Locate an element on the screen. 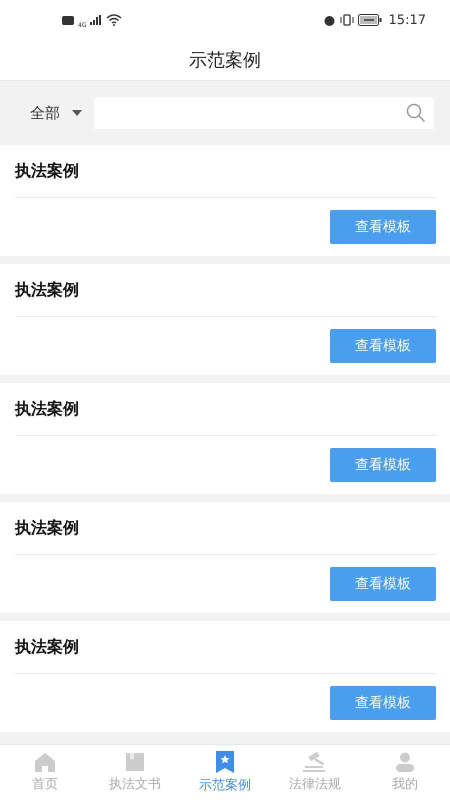  search-field is located at coordinates (264, 113).